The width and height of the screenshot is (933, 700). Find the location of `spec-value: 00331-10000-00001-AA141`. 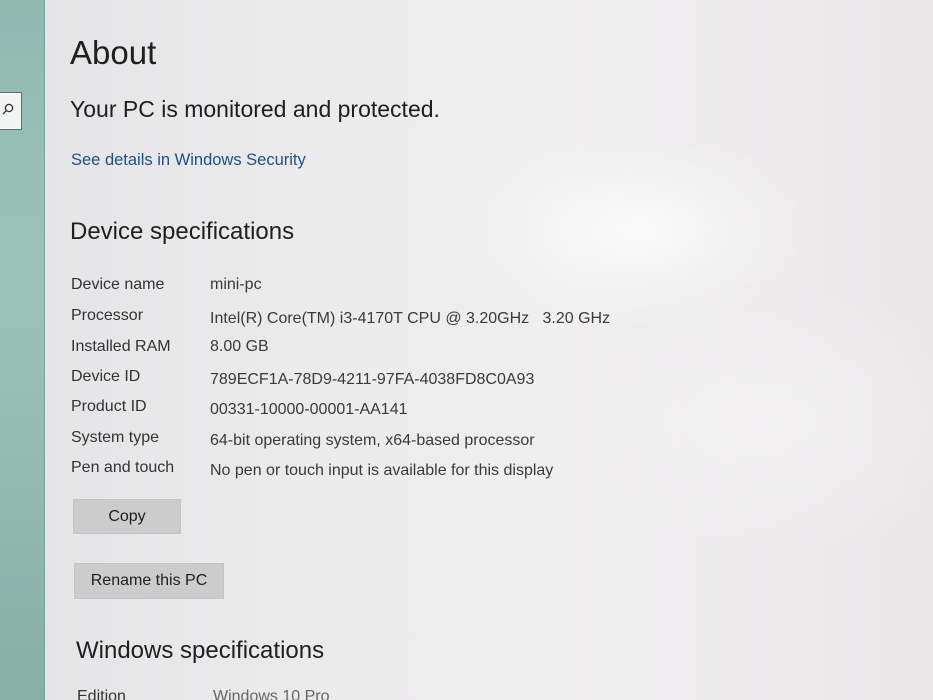

spec-value: 00331-10000-00001-AA141 is located at coordinates (309, 409).